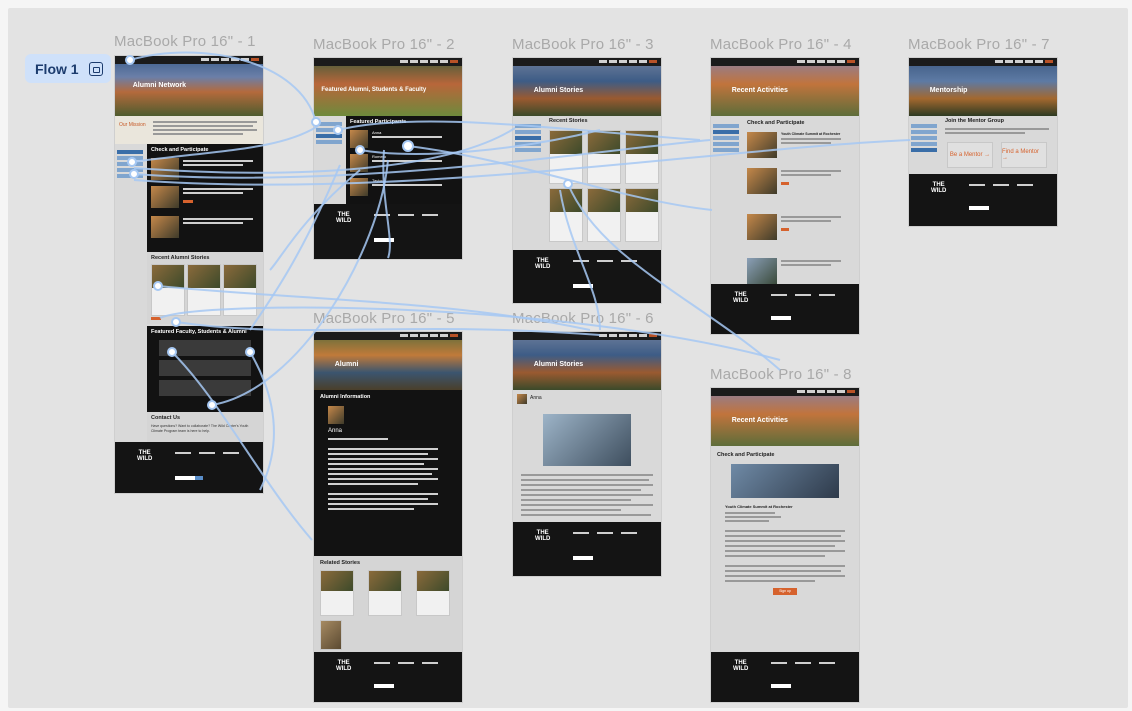 Image resolution: width=1132 pixels, height=711 pixels. I want to click on recent-alumni-title: Recent Alumni Stories, so click(180, 258).